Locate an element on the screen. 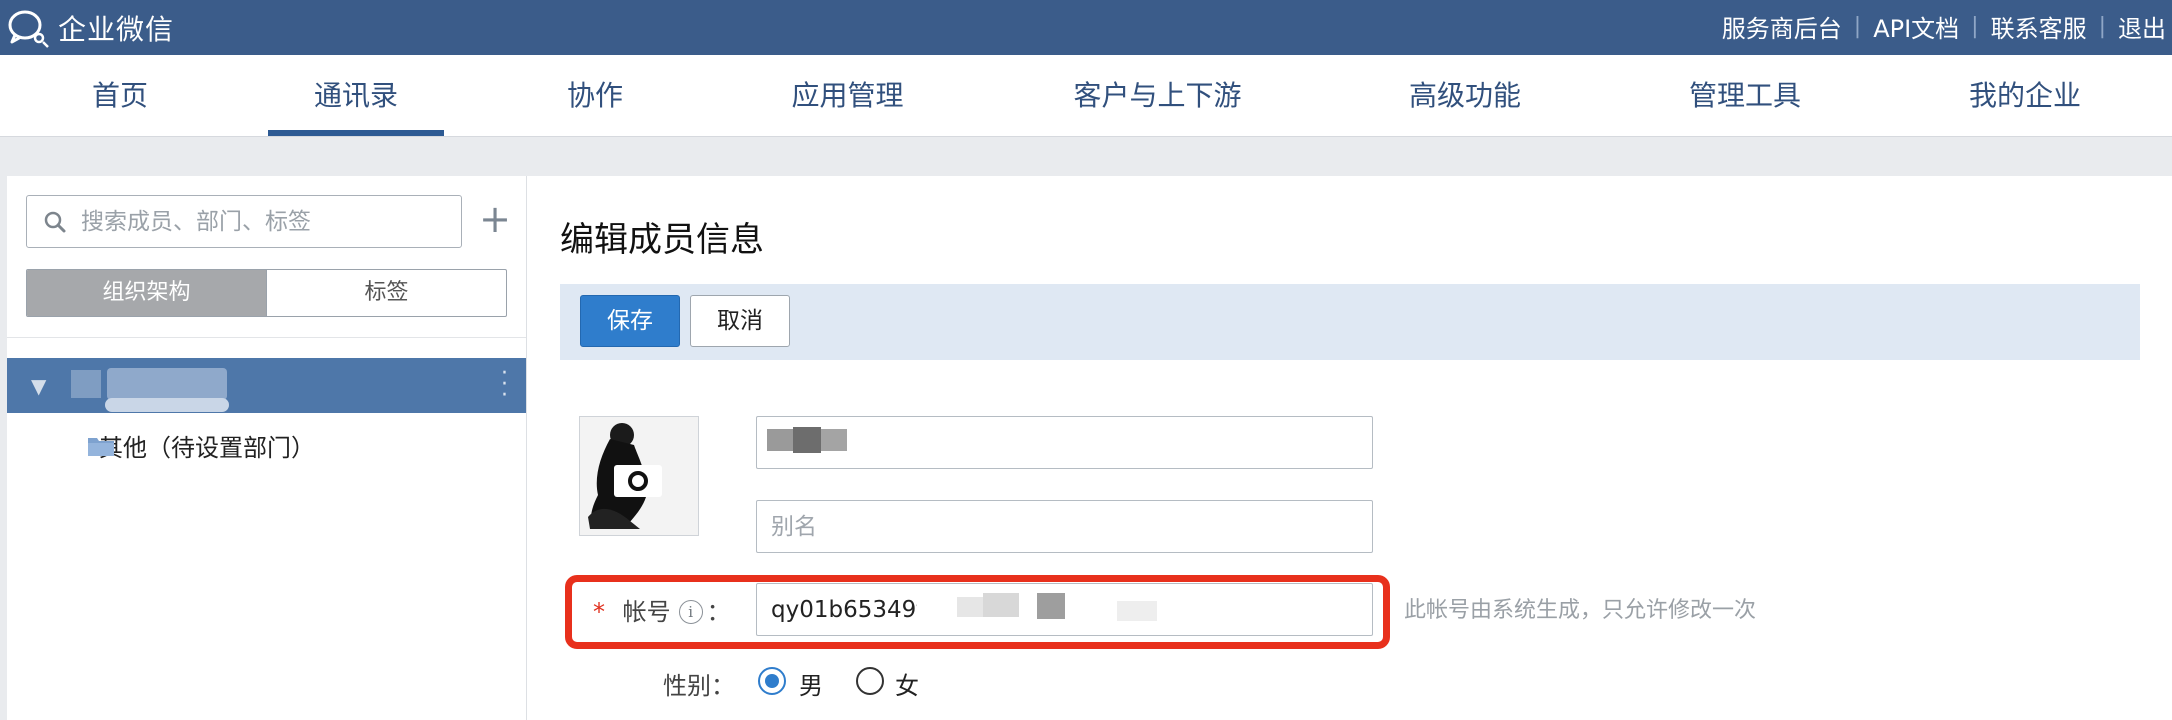 The height and width of the screenshot is (720, 2172). more-options-icon: · · · is located at coordinates (504, 385).